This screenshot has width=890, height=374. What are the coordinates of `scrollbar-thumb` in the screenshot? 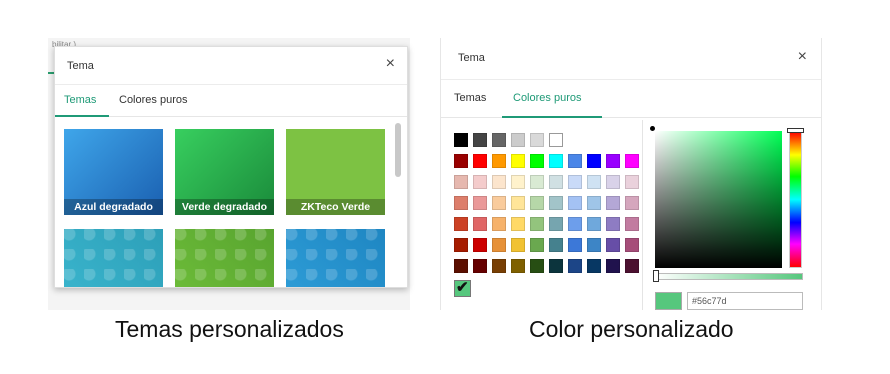 It's located at (398, 150).